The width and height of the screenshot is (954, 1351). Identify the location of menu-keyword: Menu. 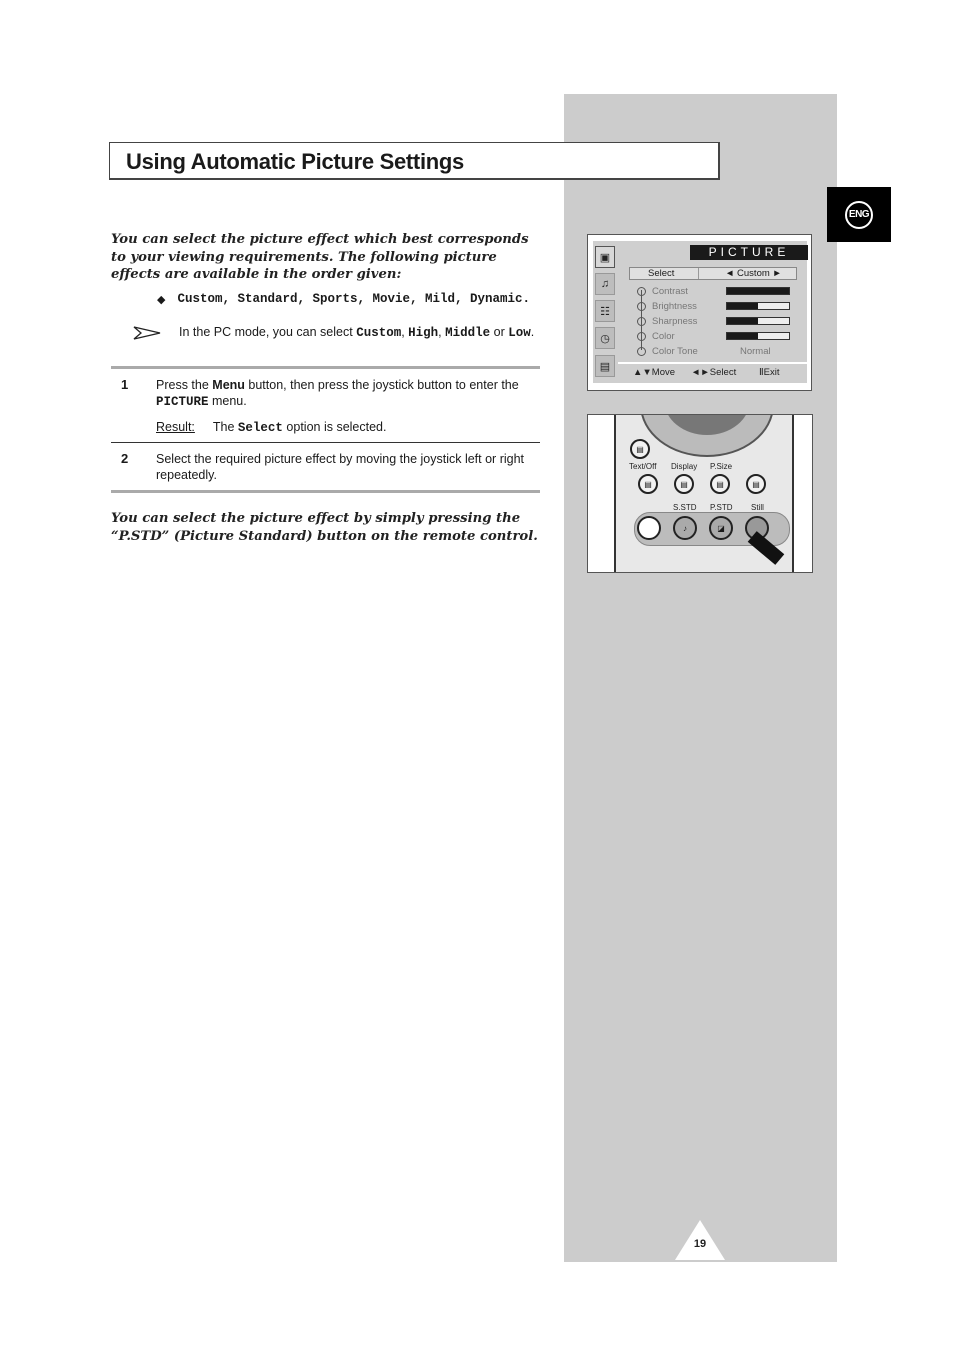
(228, 385).